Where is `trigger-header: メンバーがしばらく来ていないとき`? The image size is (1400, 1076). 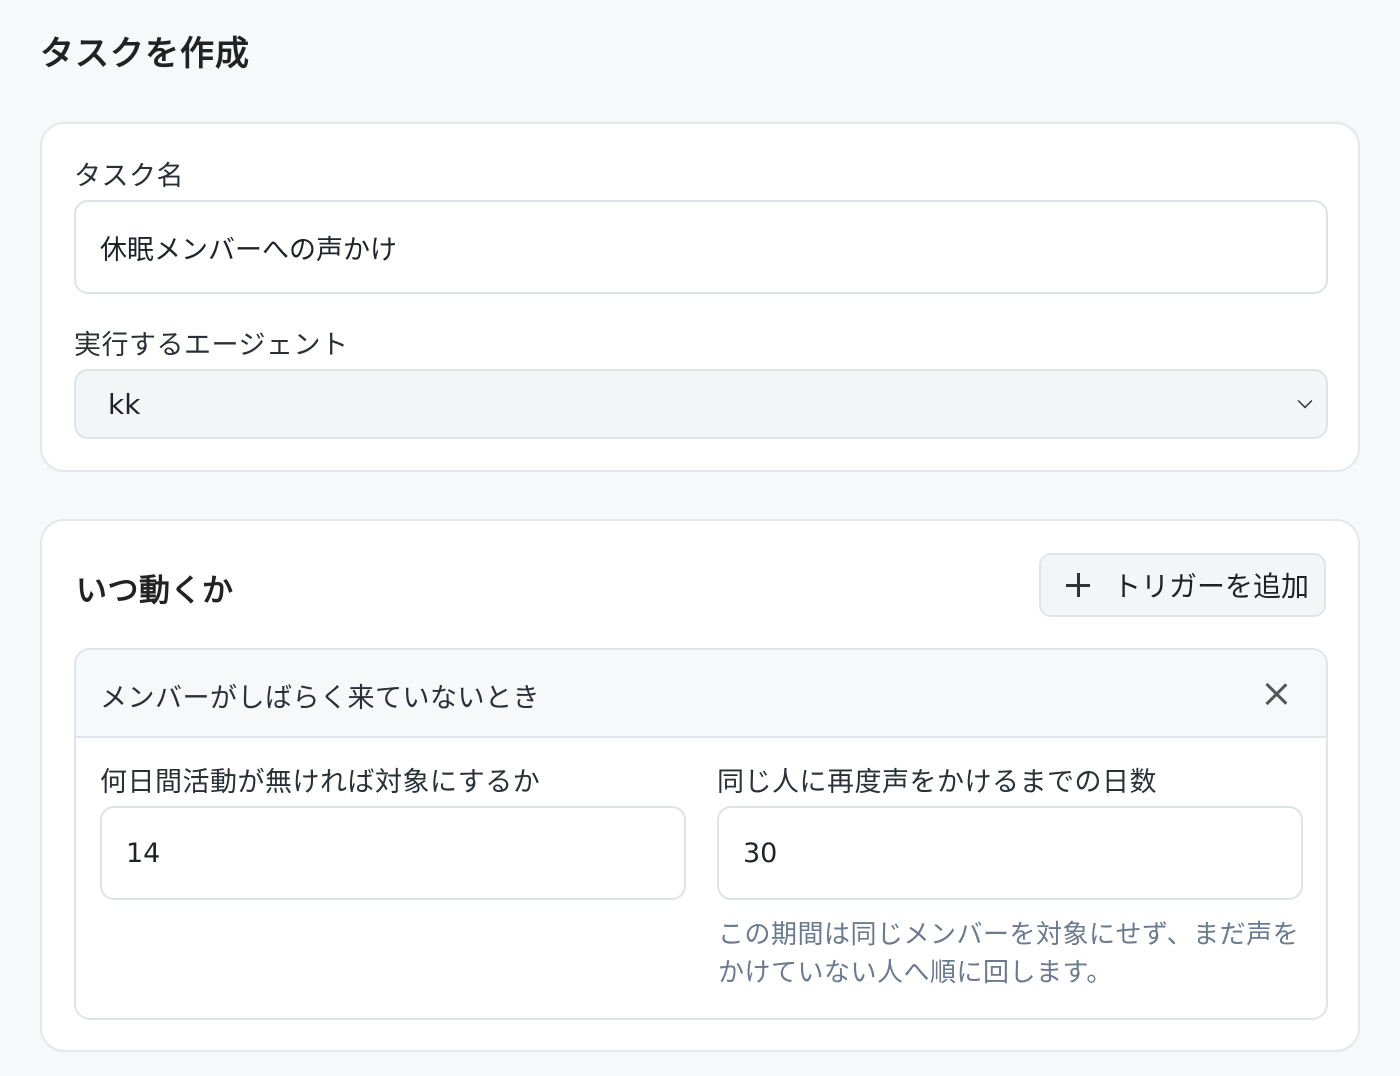 trigger-header: メンバーがしばらく来ていないとき is located at coordinates (701, 694).